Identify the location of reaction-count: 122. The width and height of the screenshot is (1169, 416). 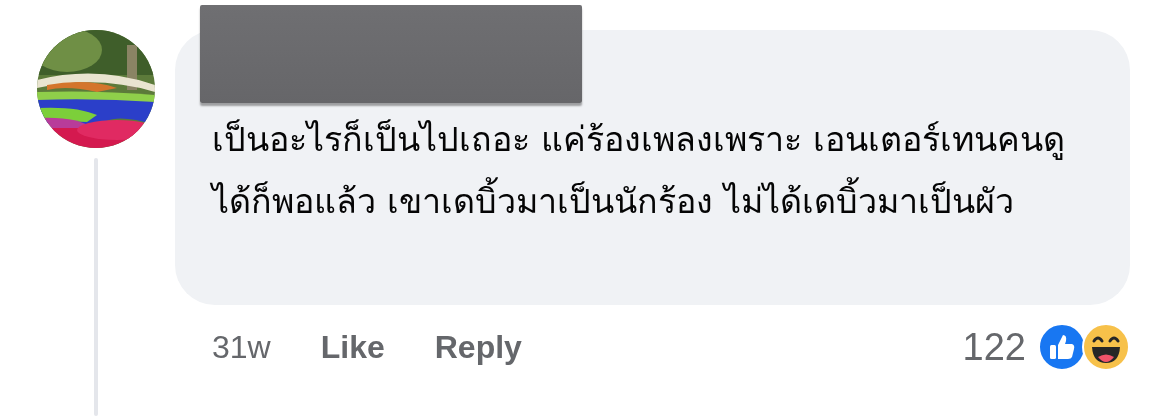
(994, 347).